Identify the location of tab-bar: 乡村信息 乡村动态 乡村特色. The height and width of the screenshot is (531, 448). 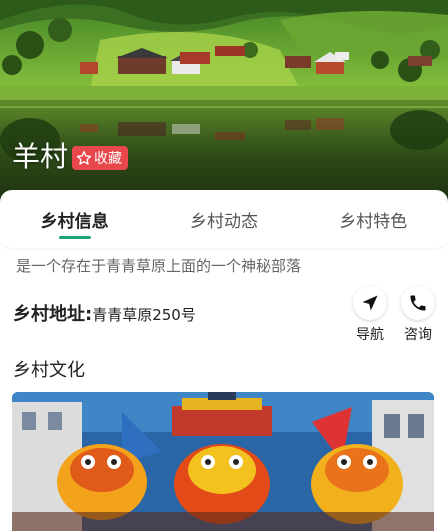
(224, 219).